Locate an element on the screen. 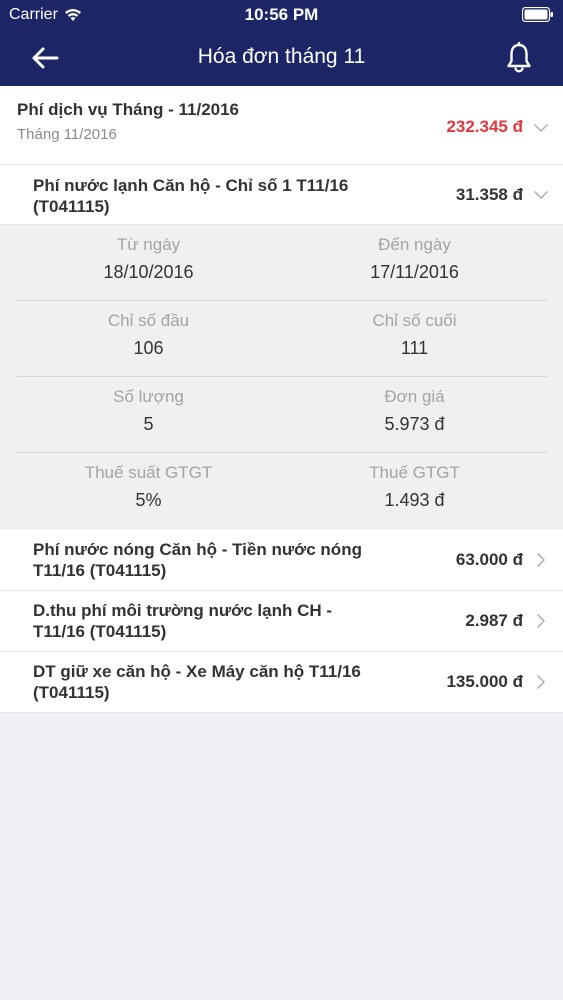 The height and width of the screenshot is (1000, 563). battery-icon is located at coordinates (537, 14).